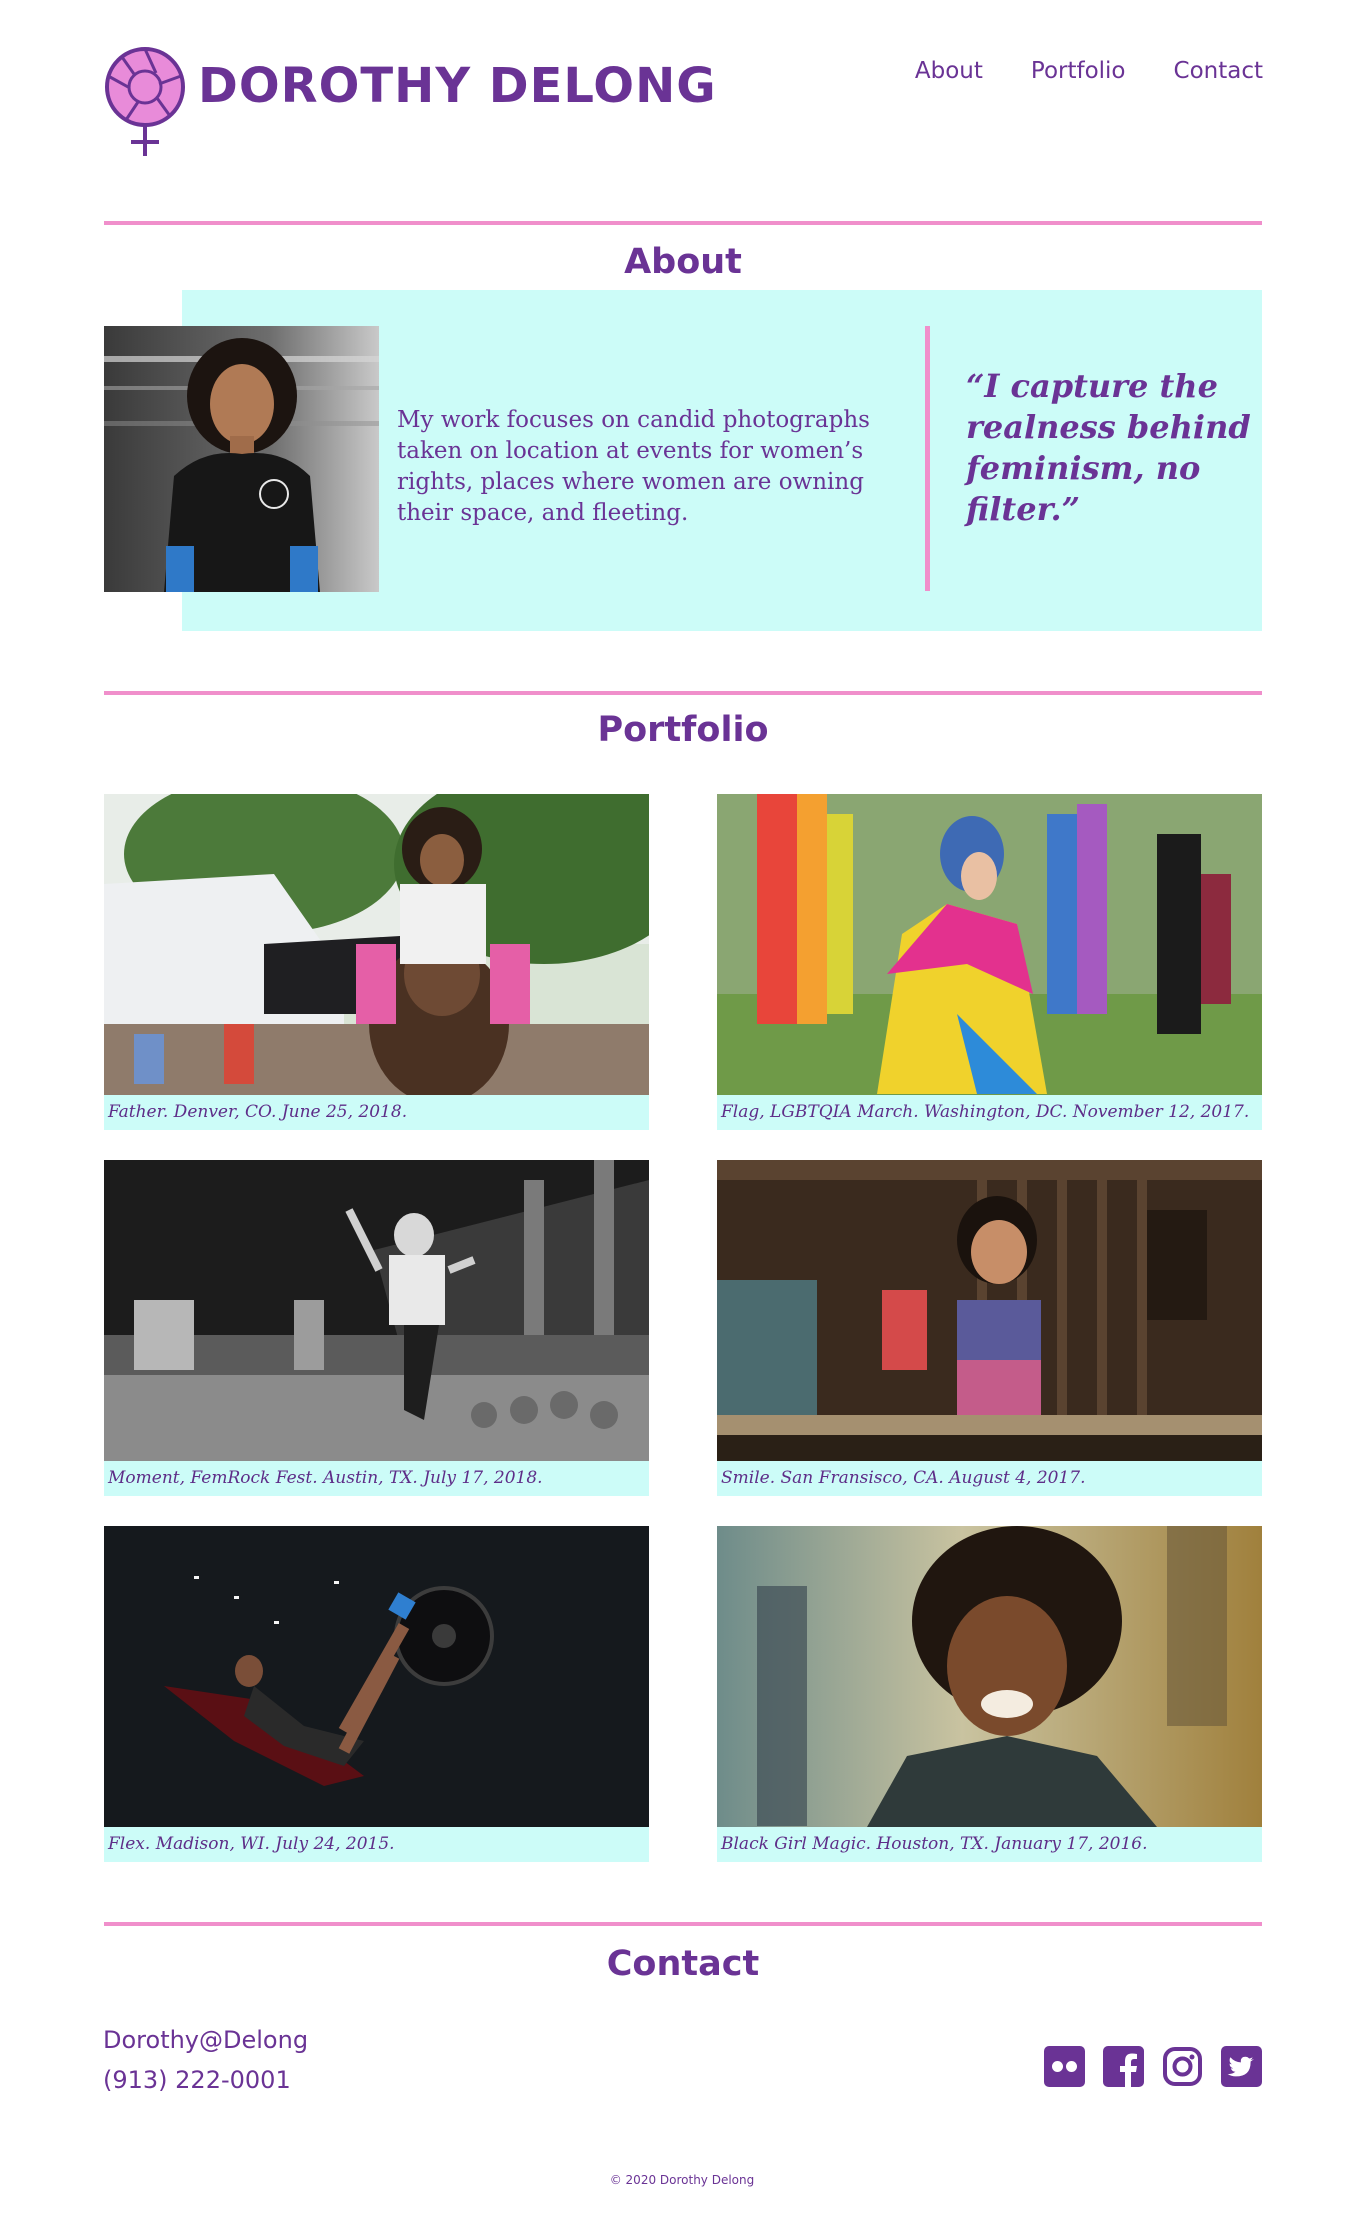  Describe the element at coordinates (1153, 2066) in the screenshot. I see `social-links` at that location.